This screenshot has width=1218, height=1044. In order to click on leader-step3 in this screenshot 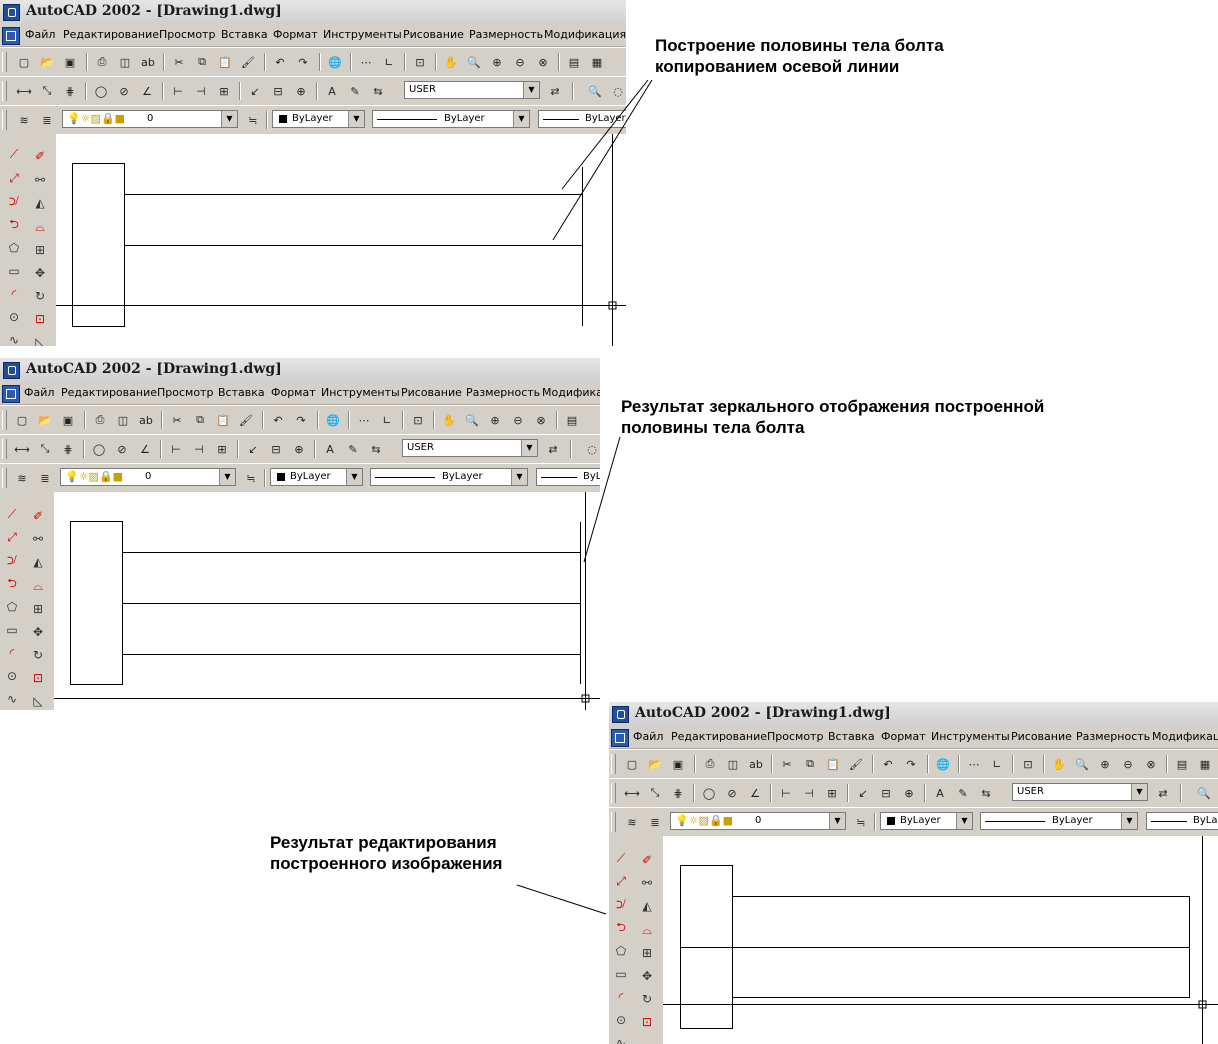, I will do `click(561, 899)`.